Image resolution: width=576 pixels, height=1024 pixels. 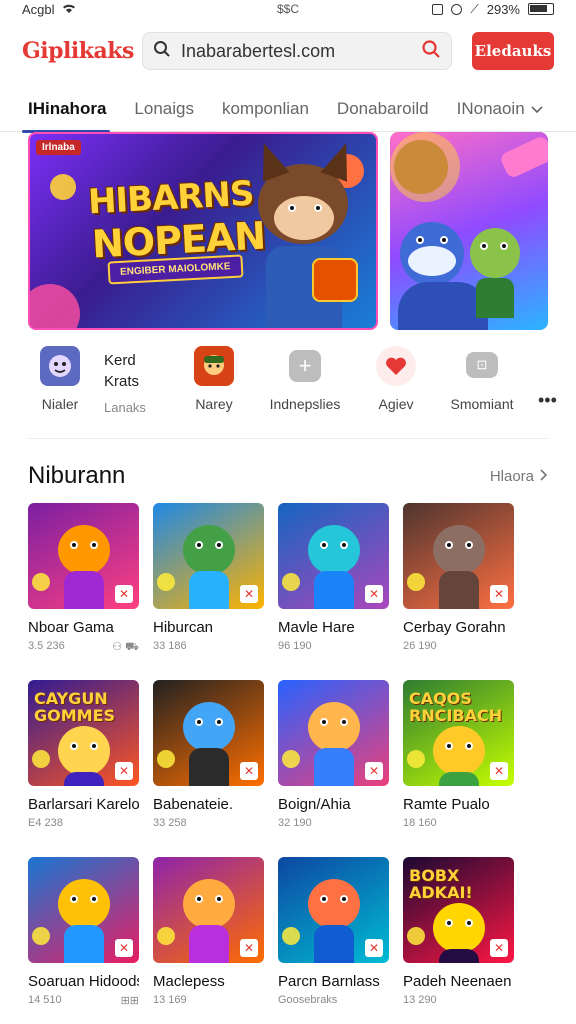 I want to click on game-meta: 33 186, so click(x=208, y=646).